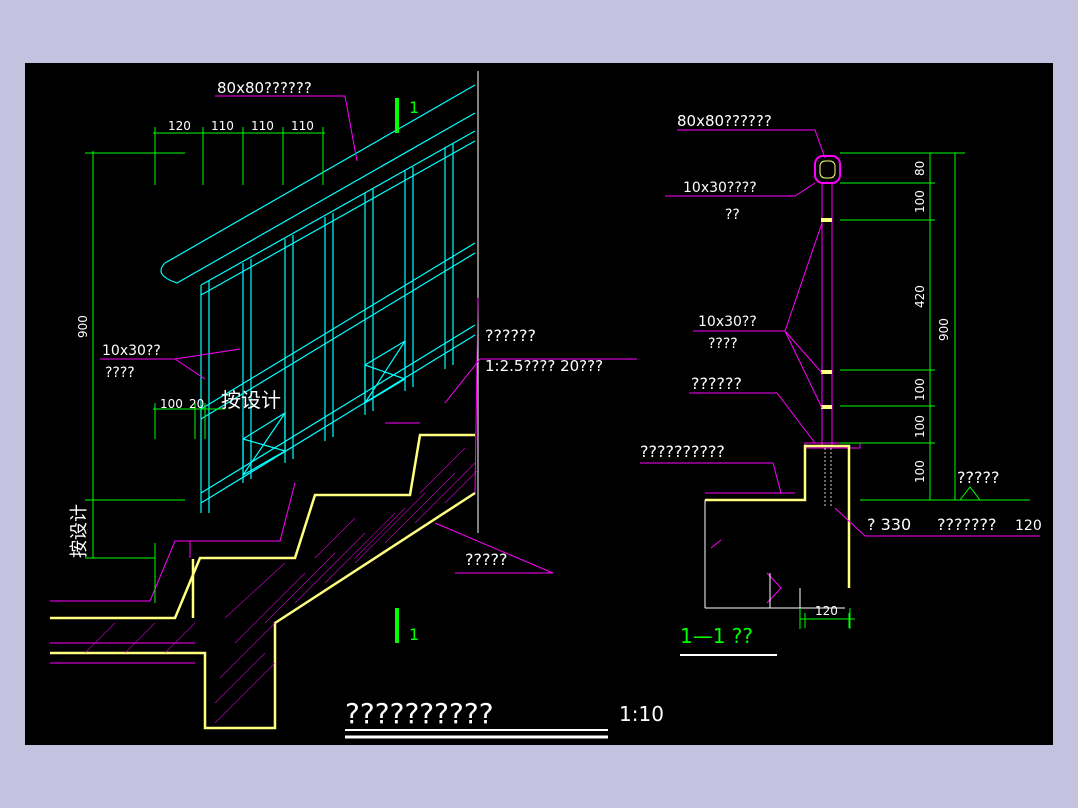  Describe the element at coordinates (131, 351) in the screenshot. I see `baluster-label-1: 10x30??` at that location.